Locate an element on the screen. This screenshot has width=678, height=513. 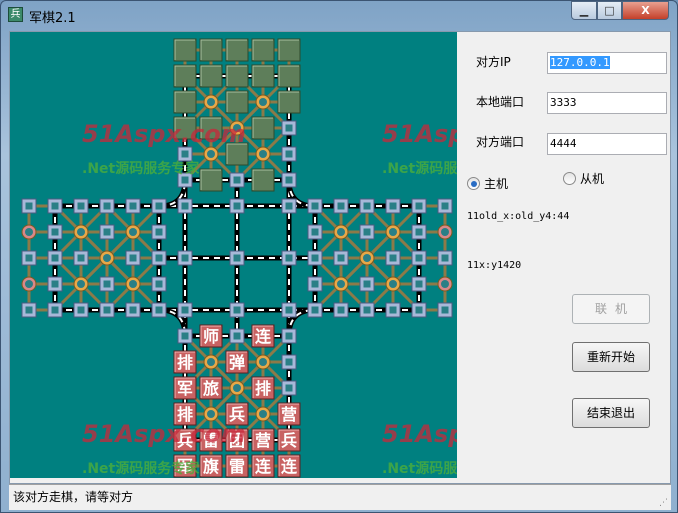
local-port-input: 3333 is located at coordinates (607, 103).